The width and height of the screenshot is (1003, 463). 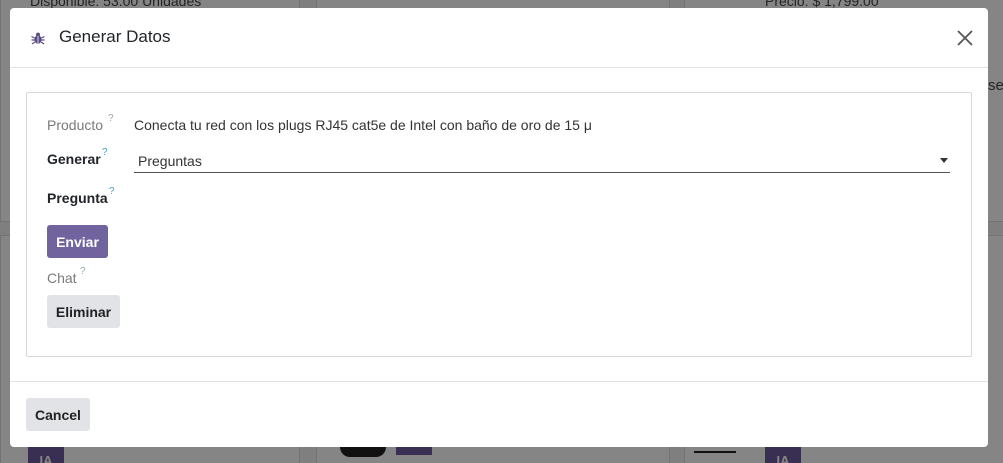 What do you see at coordinates (944, 160) in the screenshot?
I see `caret-down-icon` at bounding box center [944, 160].